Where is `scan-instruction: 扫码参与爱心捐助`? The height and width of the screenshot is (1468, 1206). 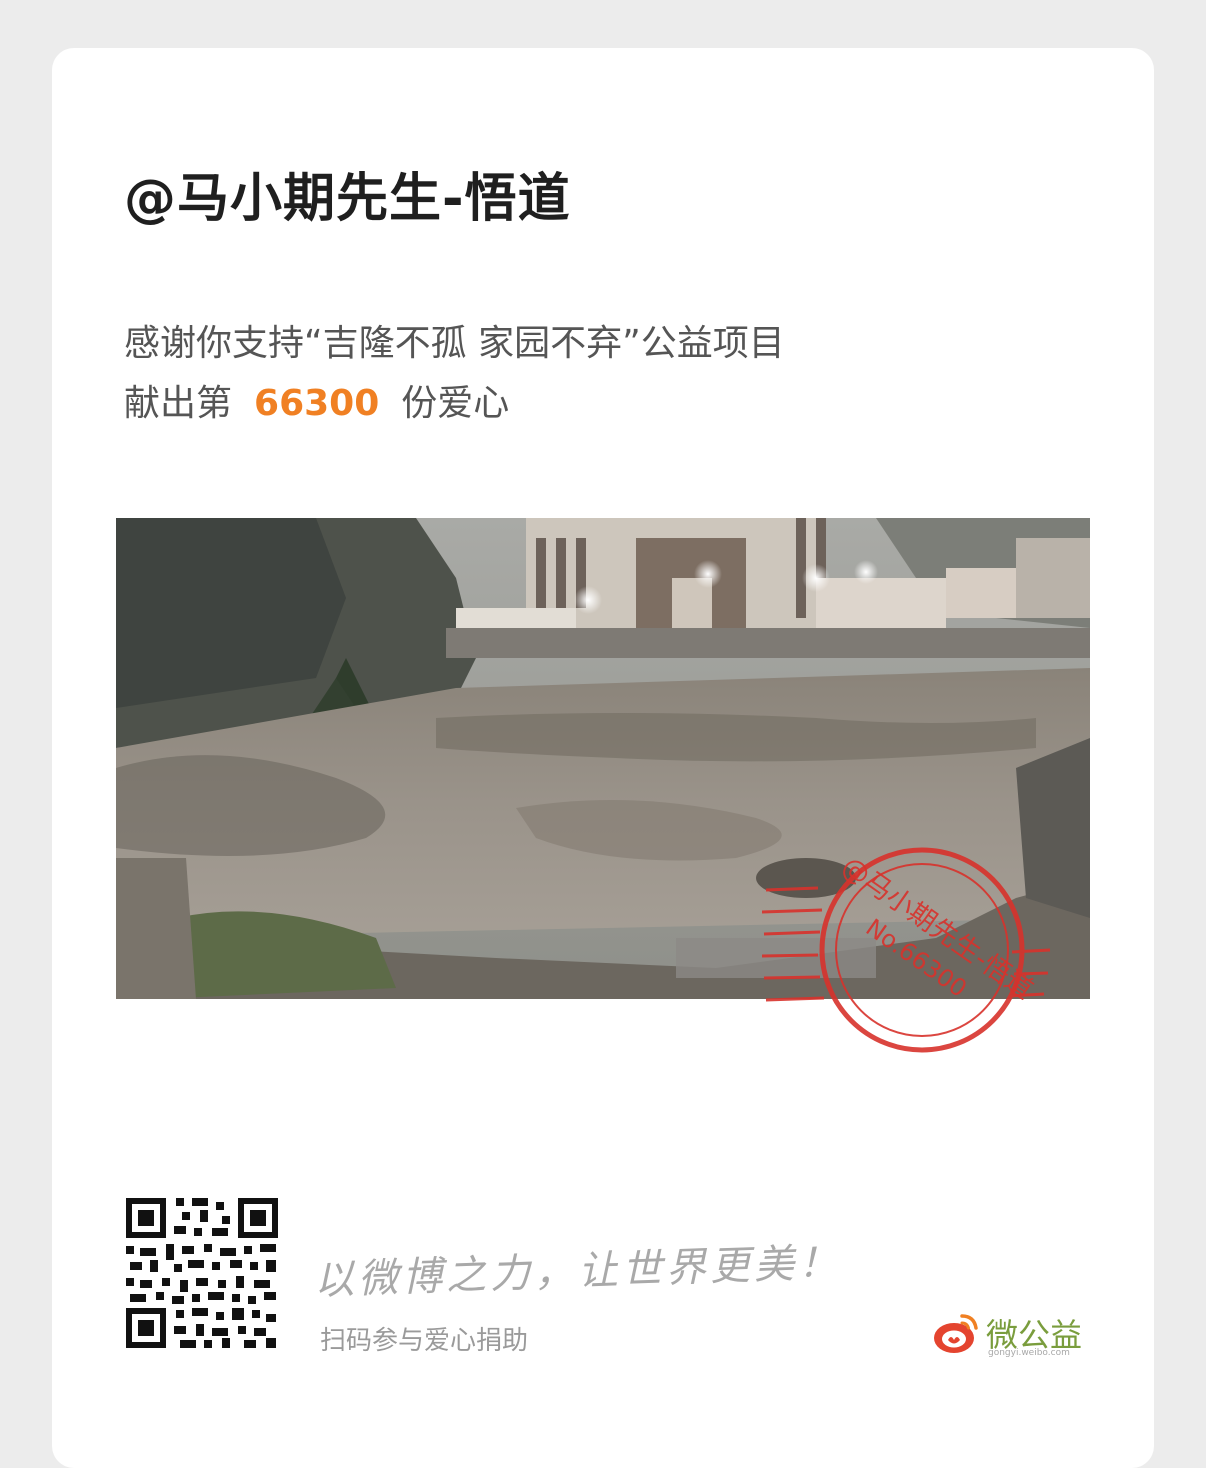 scan-instruction: 扫码参与爱心捐助 is located at coordinates (424, 1341).